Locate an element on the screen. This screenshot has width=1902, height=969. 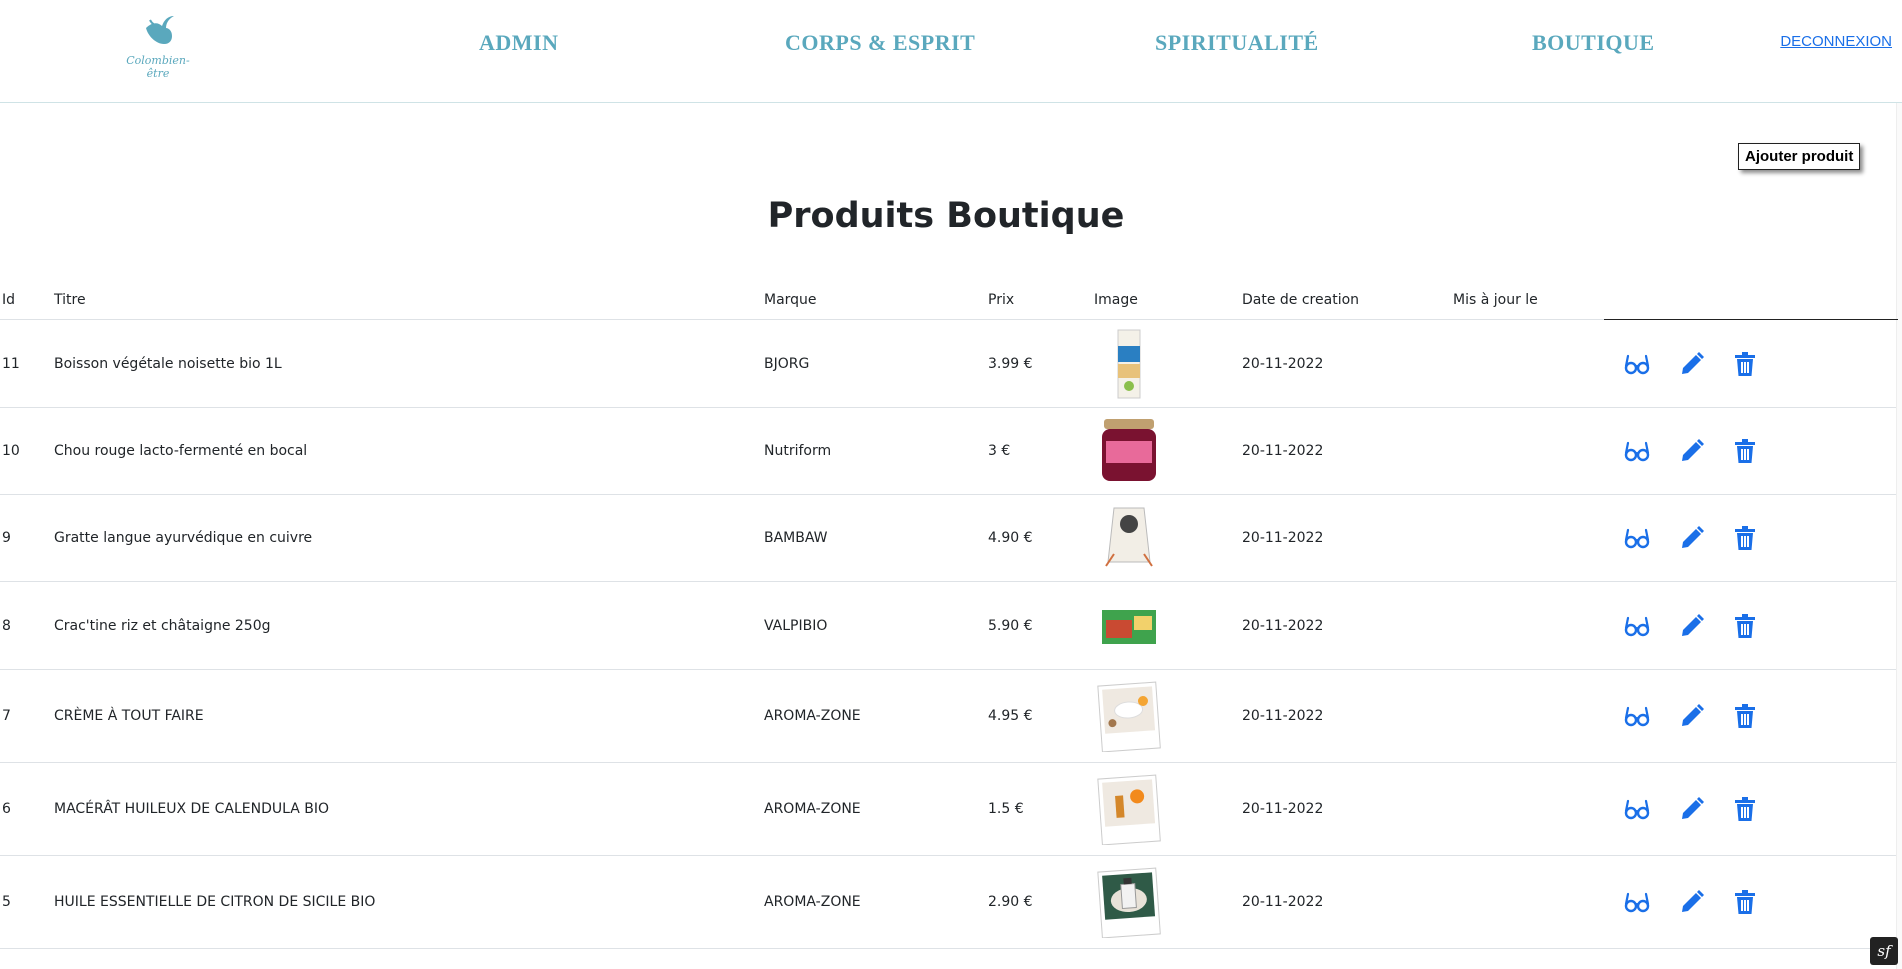
cell-brand: VALPIBIO is located at coordinates (796, 625).